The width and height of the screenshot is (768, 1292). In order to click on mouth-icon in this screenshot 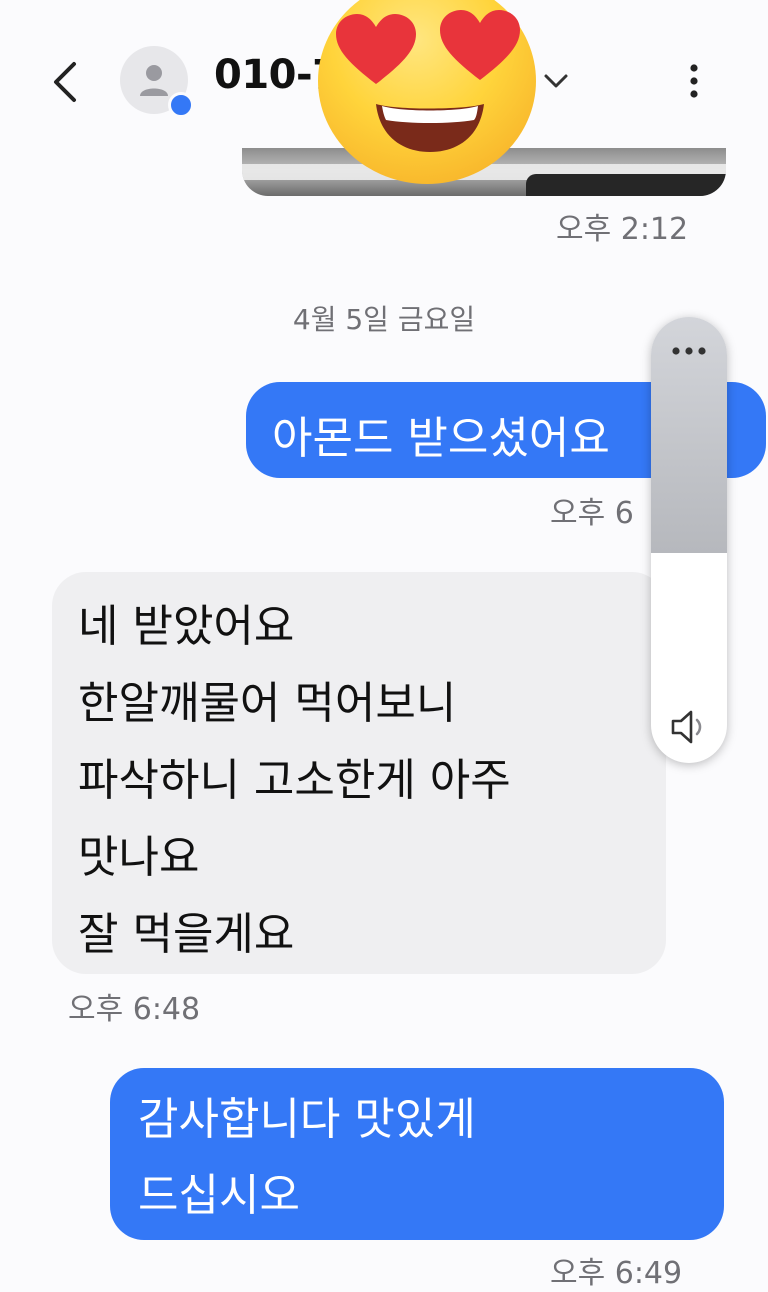, I will do `click(430, 128)`.